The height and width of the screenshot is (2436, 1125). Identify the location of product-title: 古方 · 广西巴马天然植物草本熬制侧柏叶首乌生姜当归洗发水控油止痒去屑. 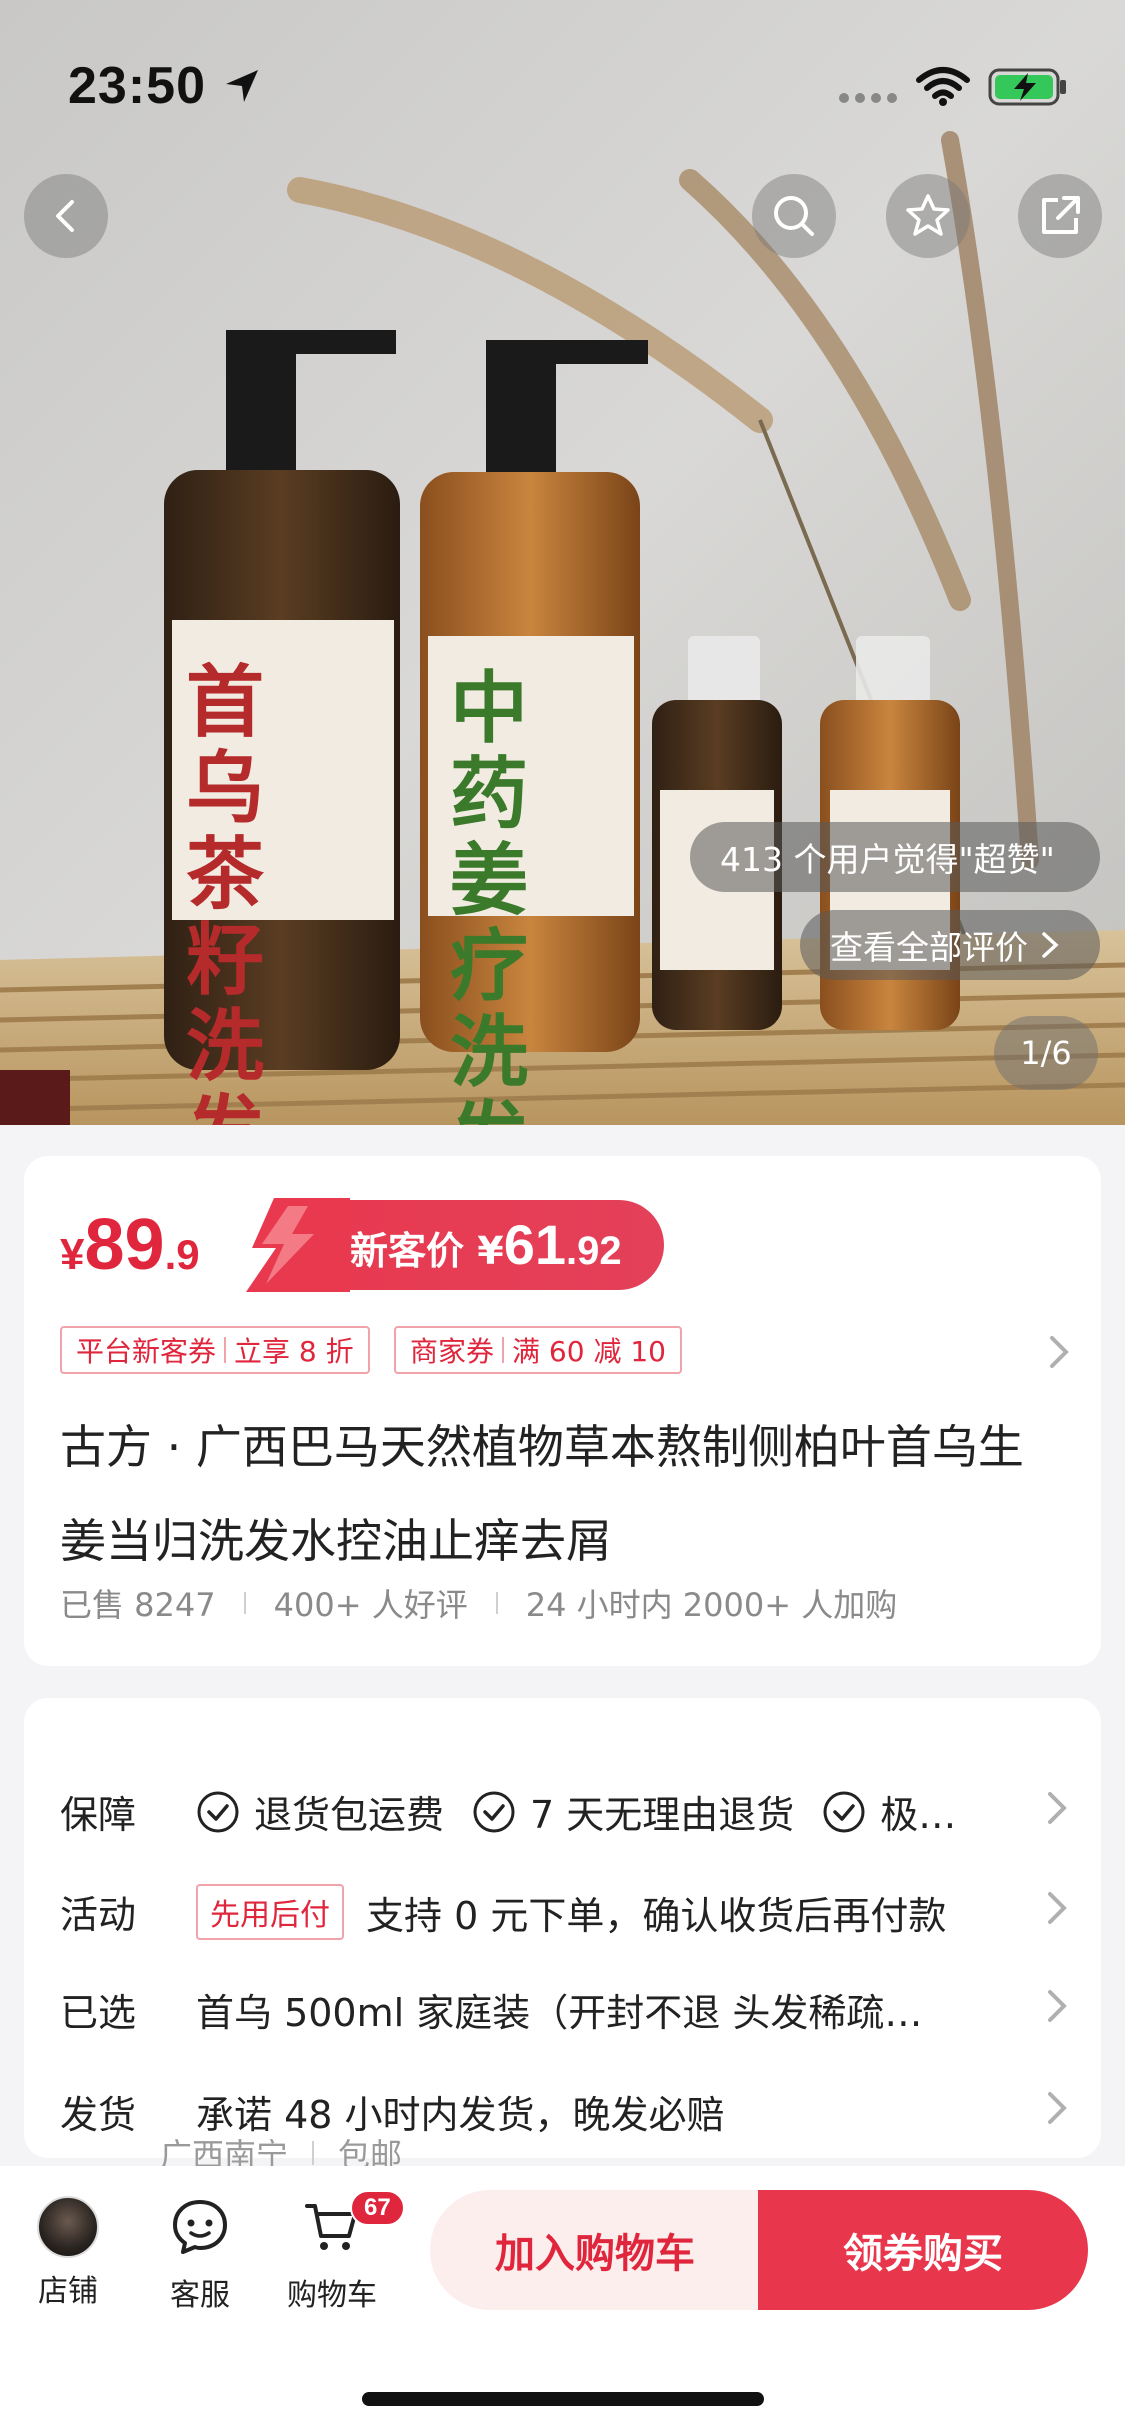
(542, 1494).